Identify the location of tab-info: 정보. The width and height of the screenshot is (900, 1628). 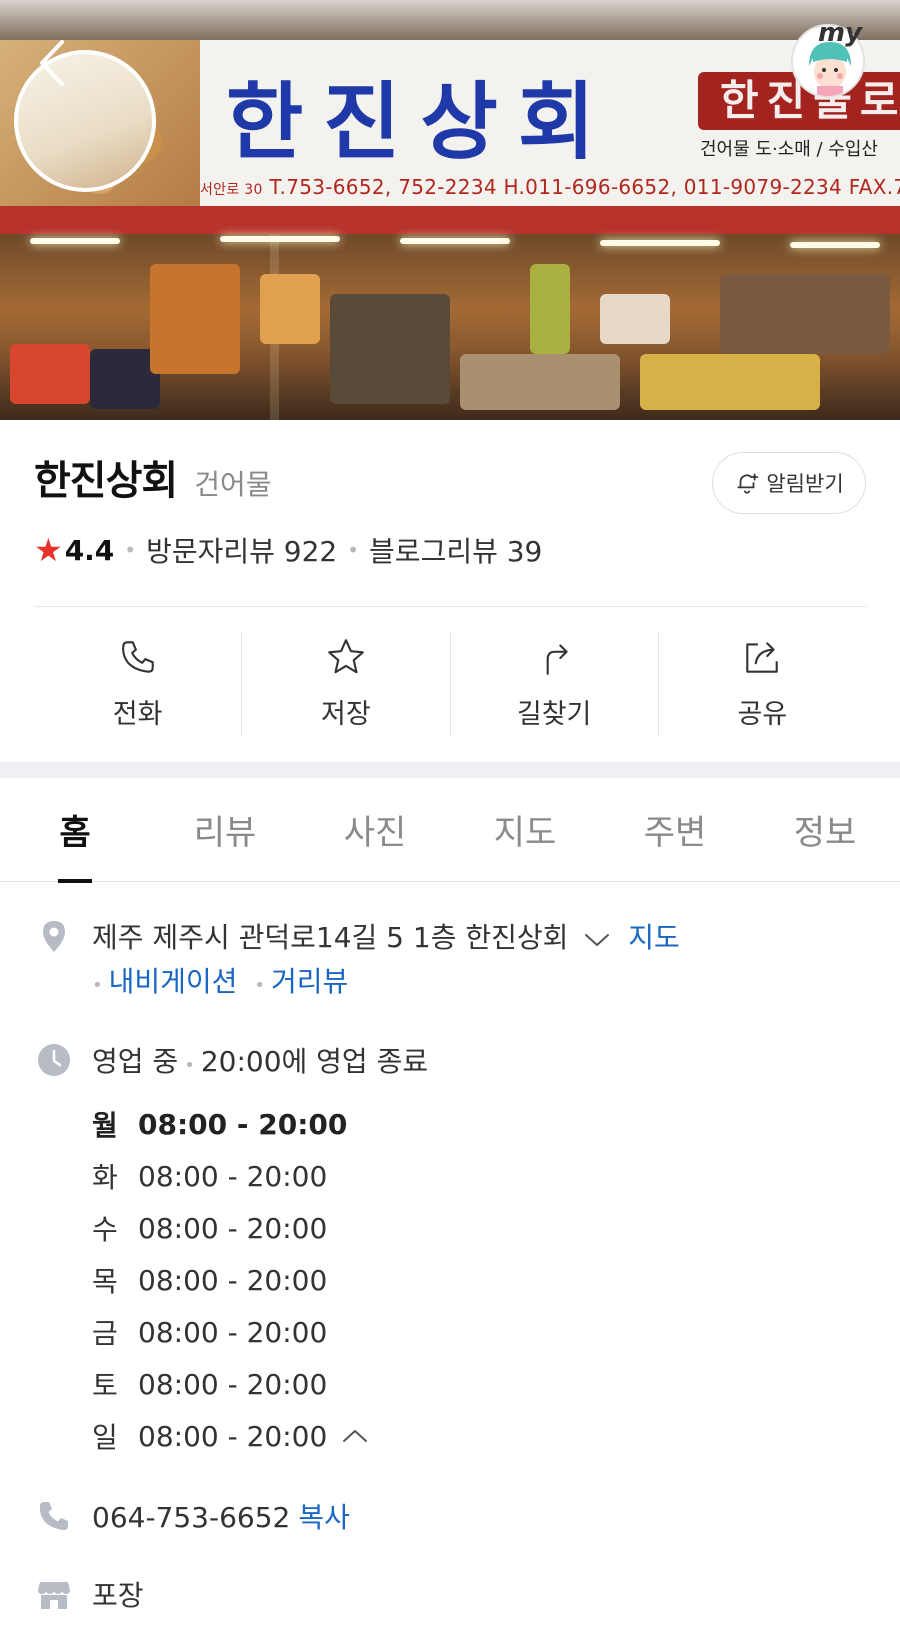
(825, 829).